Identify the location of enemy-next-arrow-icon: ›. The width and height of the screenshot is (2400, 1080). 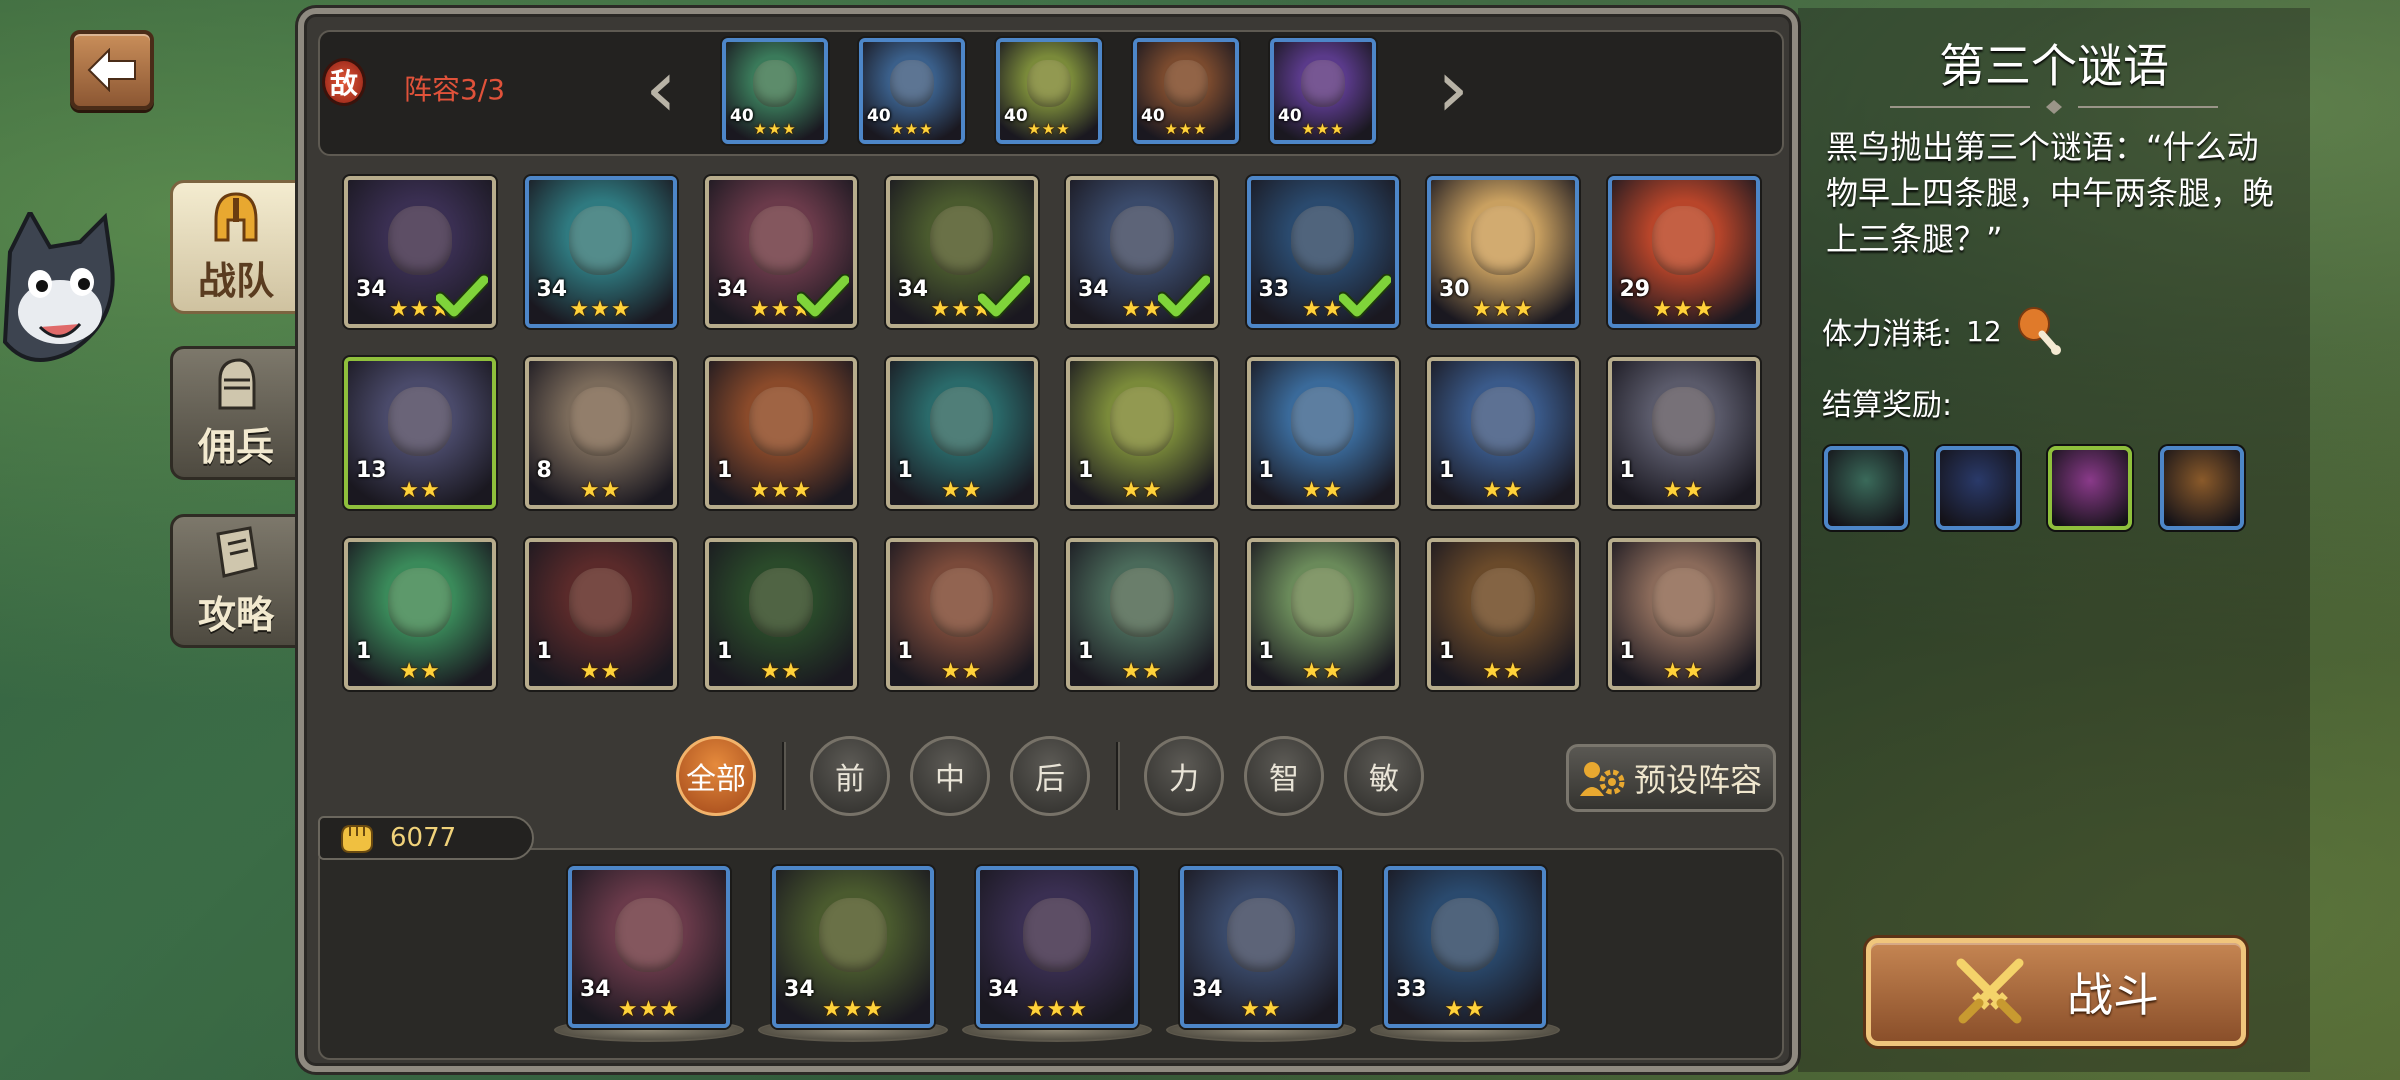
(1453, 89).